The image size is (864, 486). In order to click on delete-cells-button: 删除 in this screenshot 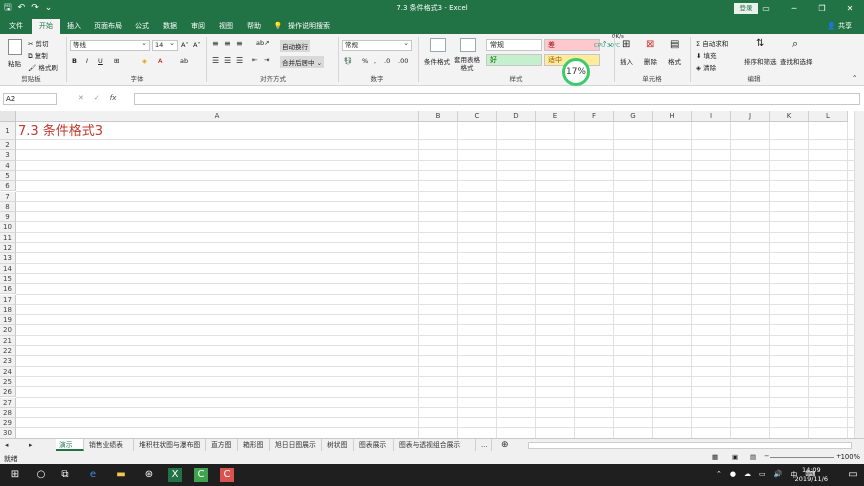, I will do `click(650, 61)`.